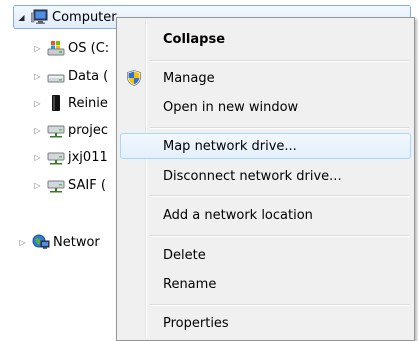  I want to click on tree-item-removable-drive: ▷ Reinie, so click(70, 103).